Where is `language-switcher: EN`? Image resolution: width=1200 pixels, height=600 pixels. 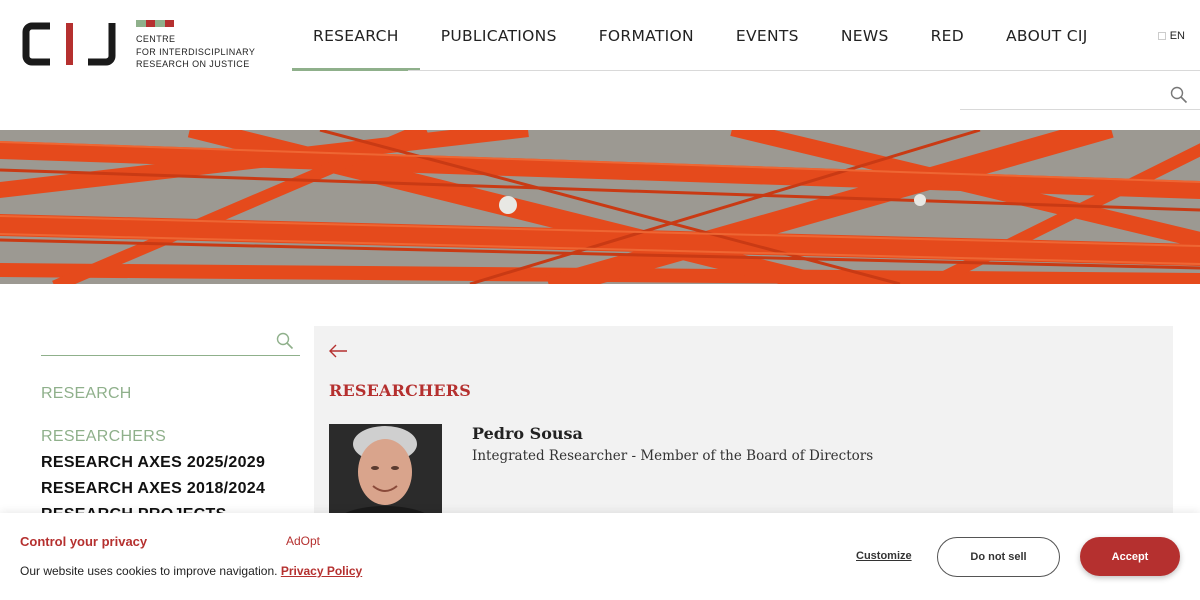
language-switcher: EN is located at coordinates (1171, 36).